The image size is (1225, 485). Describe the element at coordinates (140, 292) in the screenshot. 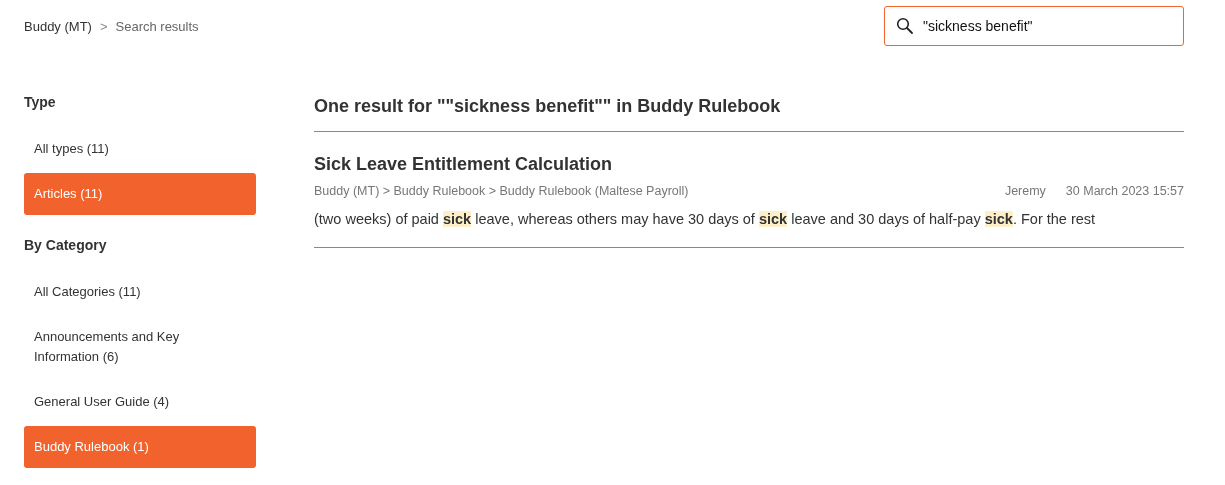

I see `filter-item: All Categories (11)` at that location.